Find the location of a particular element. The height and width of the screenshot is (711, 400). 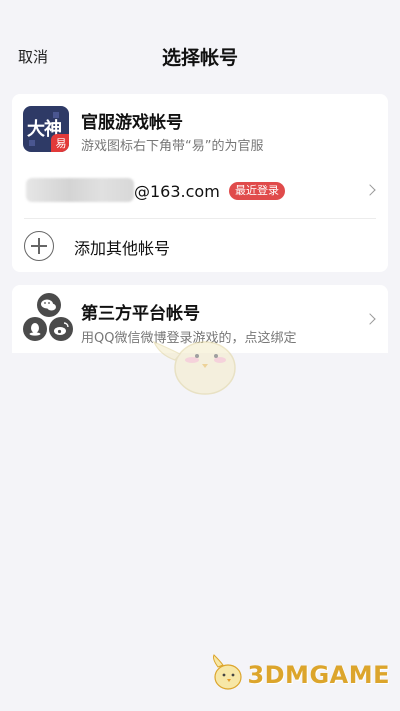

add-account-row: 添加其他帐号 is located at coordinates (200, 244).